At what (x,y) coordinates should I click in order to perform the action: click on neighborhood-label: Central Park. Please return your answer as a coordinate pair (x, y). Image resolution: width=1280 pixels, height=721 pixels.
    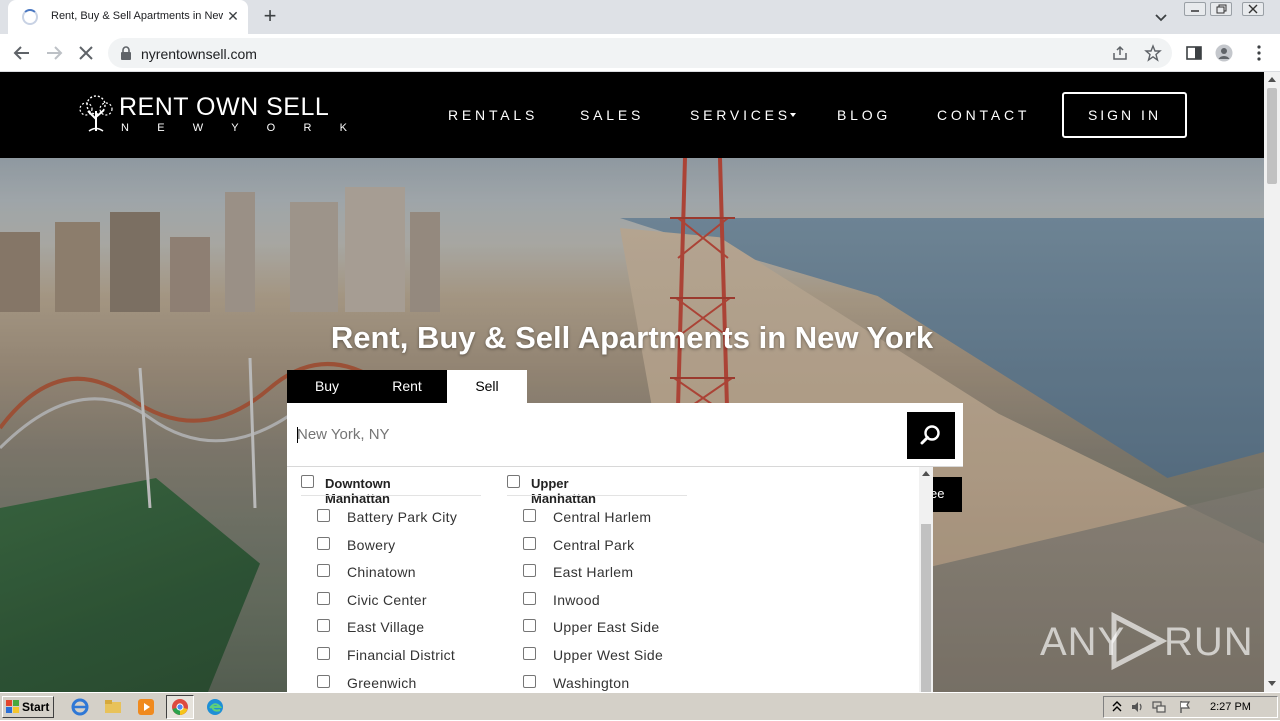
    Looking at the image, I should click on (593, 545).